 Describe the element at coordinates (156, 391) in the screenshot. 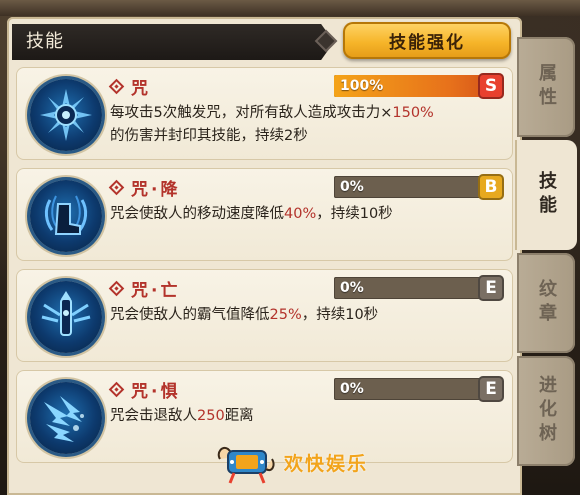

I see `skill-name: 咒·惧` at that location.